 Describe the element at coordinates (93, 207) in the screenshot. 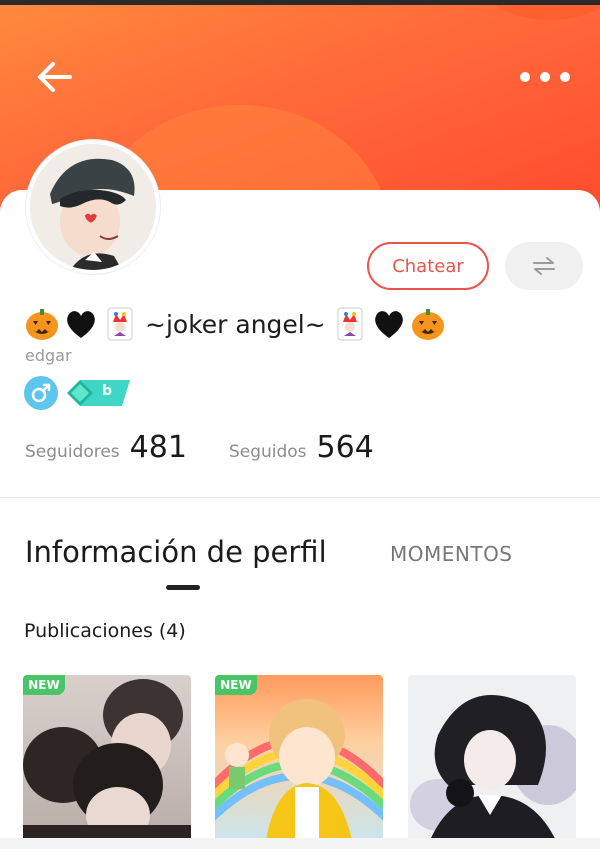

I see `avatar` at that location.